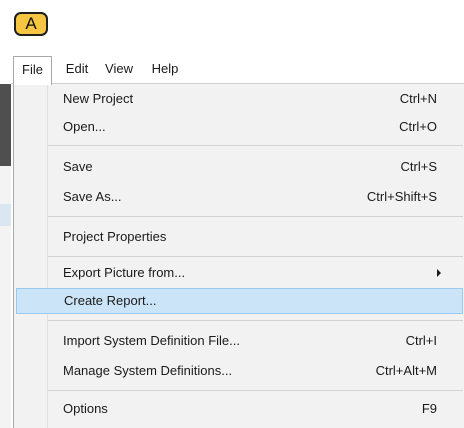 The width and height of the screenshot is (464, 428). I want to click on menu-item-label: Options, so click(85, 408).